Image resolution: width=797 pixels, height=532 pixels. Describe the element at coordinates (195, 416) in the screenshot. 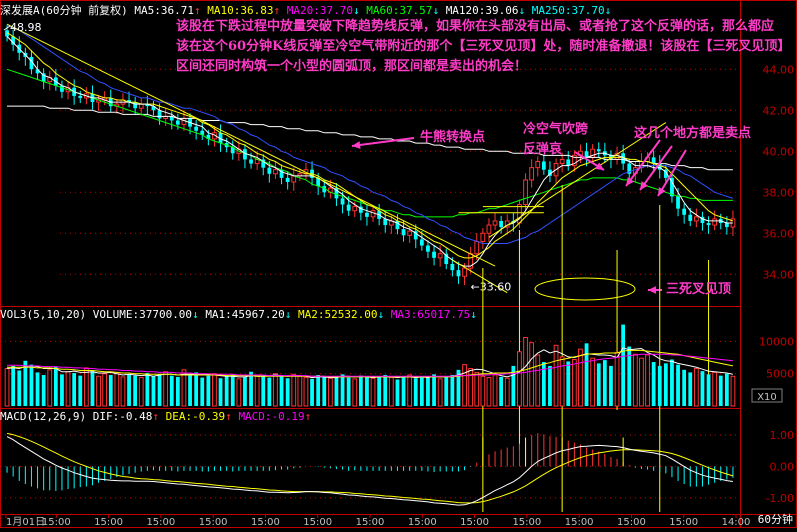

I see `dea-value: DEA:-0.39` at that location.